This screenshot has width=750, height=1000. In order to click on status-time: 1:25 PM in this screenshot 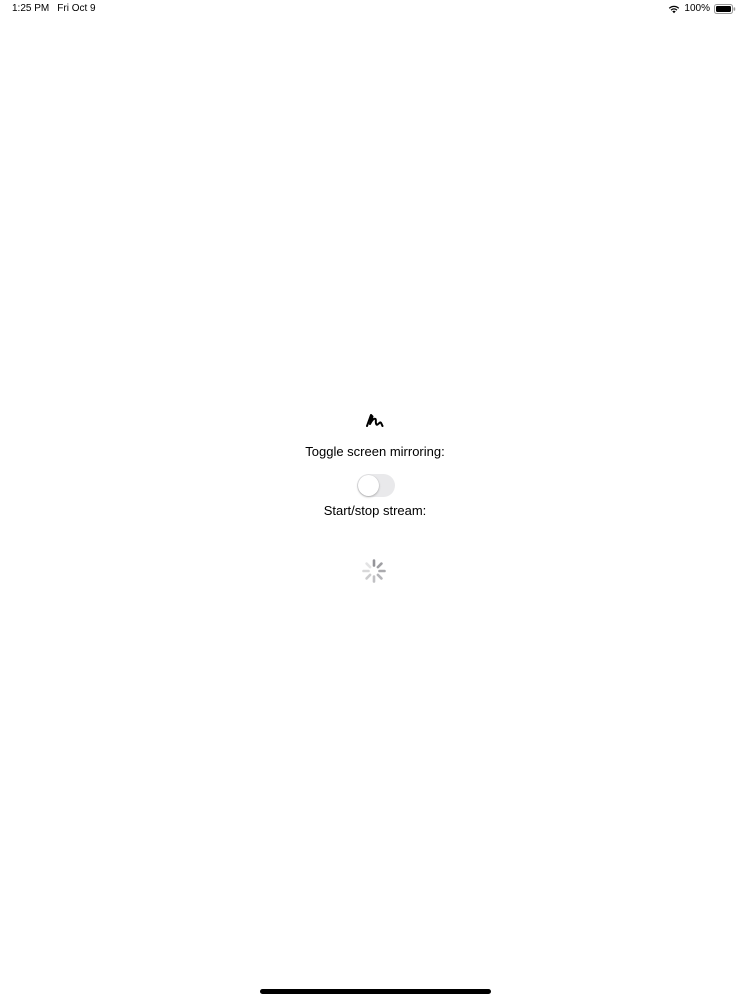, I will do `click(31, 8)`.